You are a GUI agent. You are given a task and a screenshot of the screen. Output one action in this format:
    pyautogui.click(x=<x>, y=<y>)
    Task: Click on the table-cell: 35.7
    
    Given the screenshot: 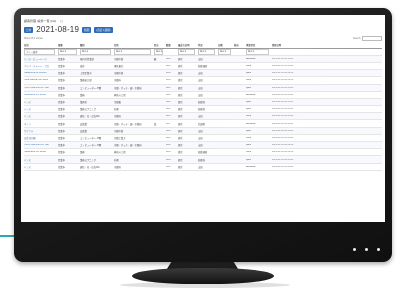 What is the action you would take?
    pyautogui.click(x=168, y=123)
    